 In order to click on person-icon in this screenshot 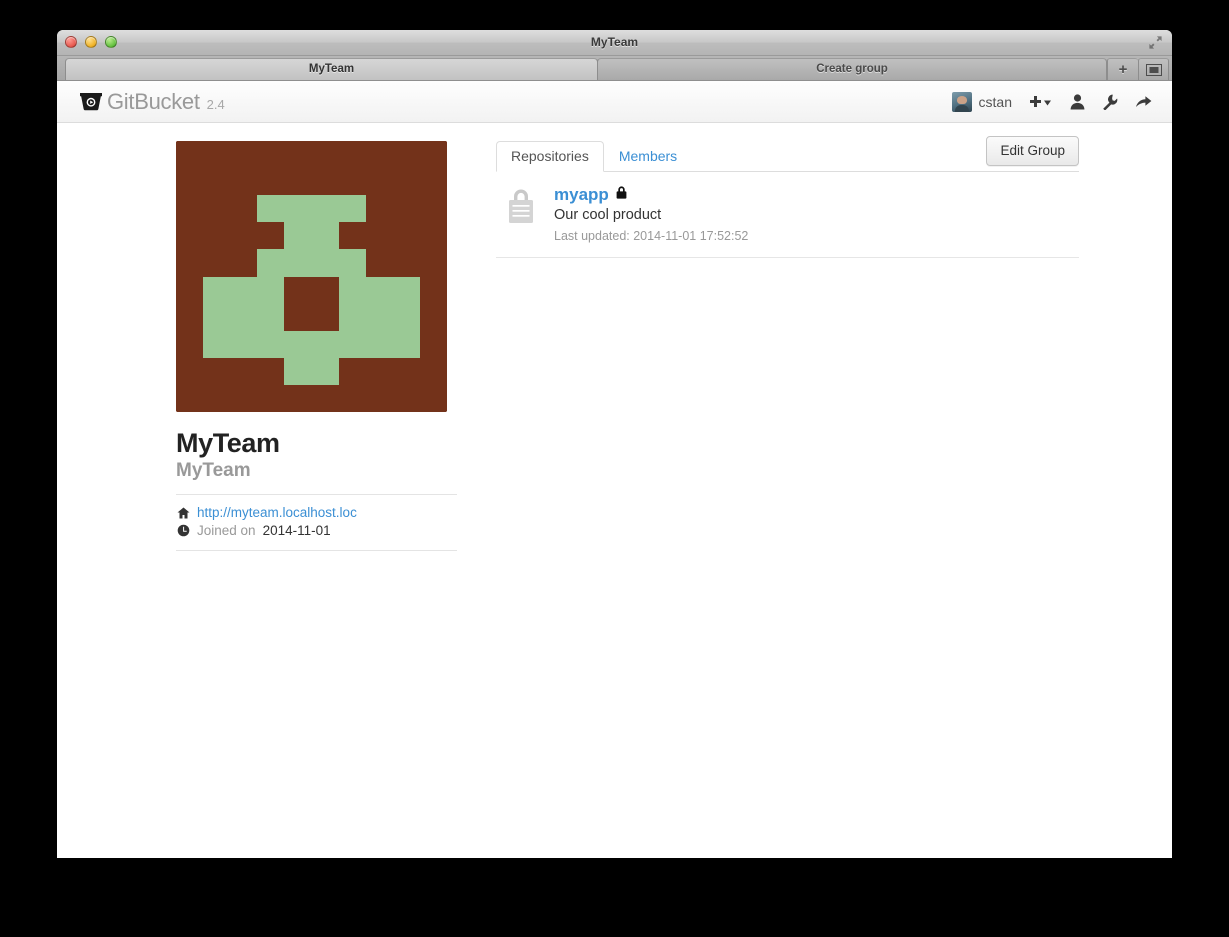, I will do `click(1077, 101)`.